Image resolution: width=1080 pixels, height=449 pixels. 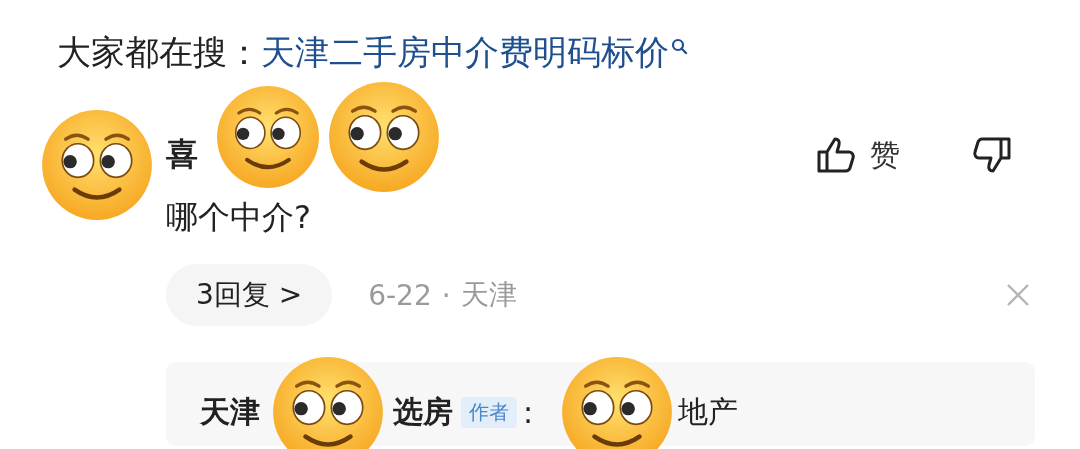 What do you see at coordinates (423, 412) in the screenshot?
I see `reply-author: 选房` at bounding box center [423, 412].